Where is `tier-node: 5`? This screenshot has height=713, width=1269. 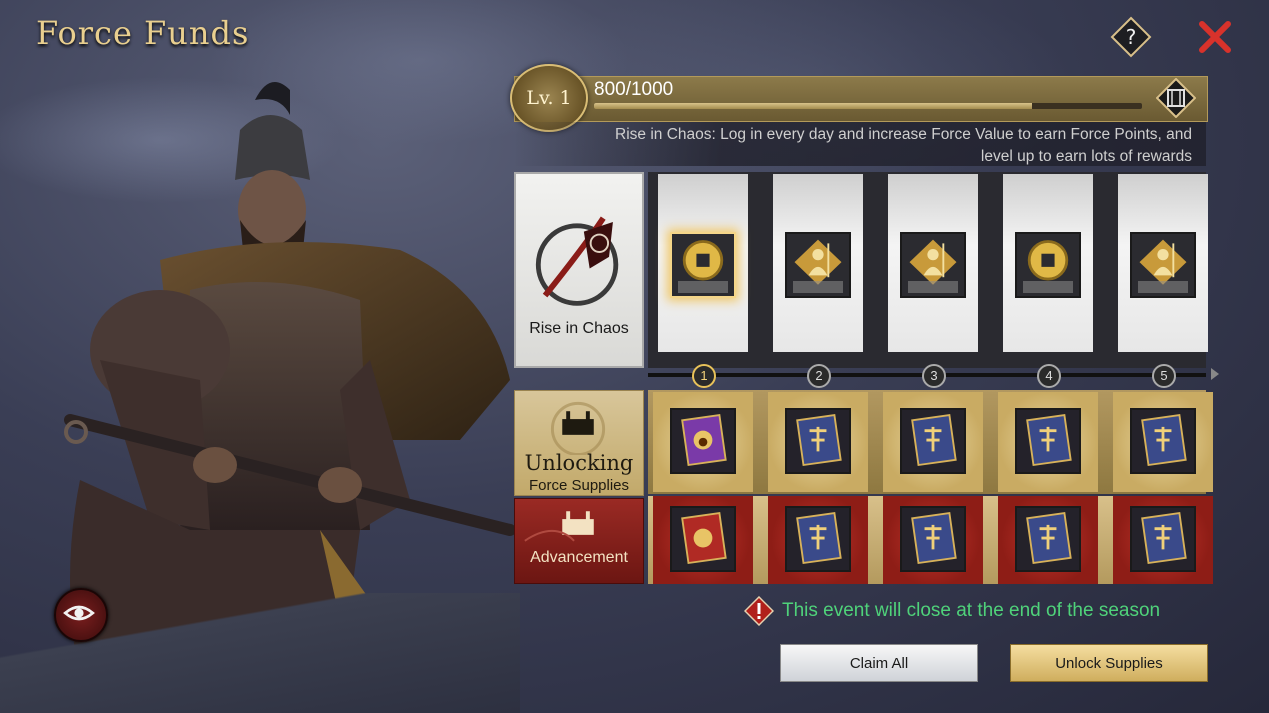
tier-node: 5 is located at coordinates (1164, 376).